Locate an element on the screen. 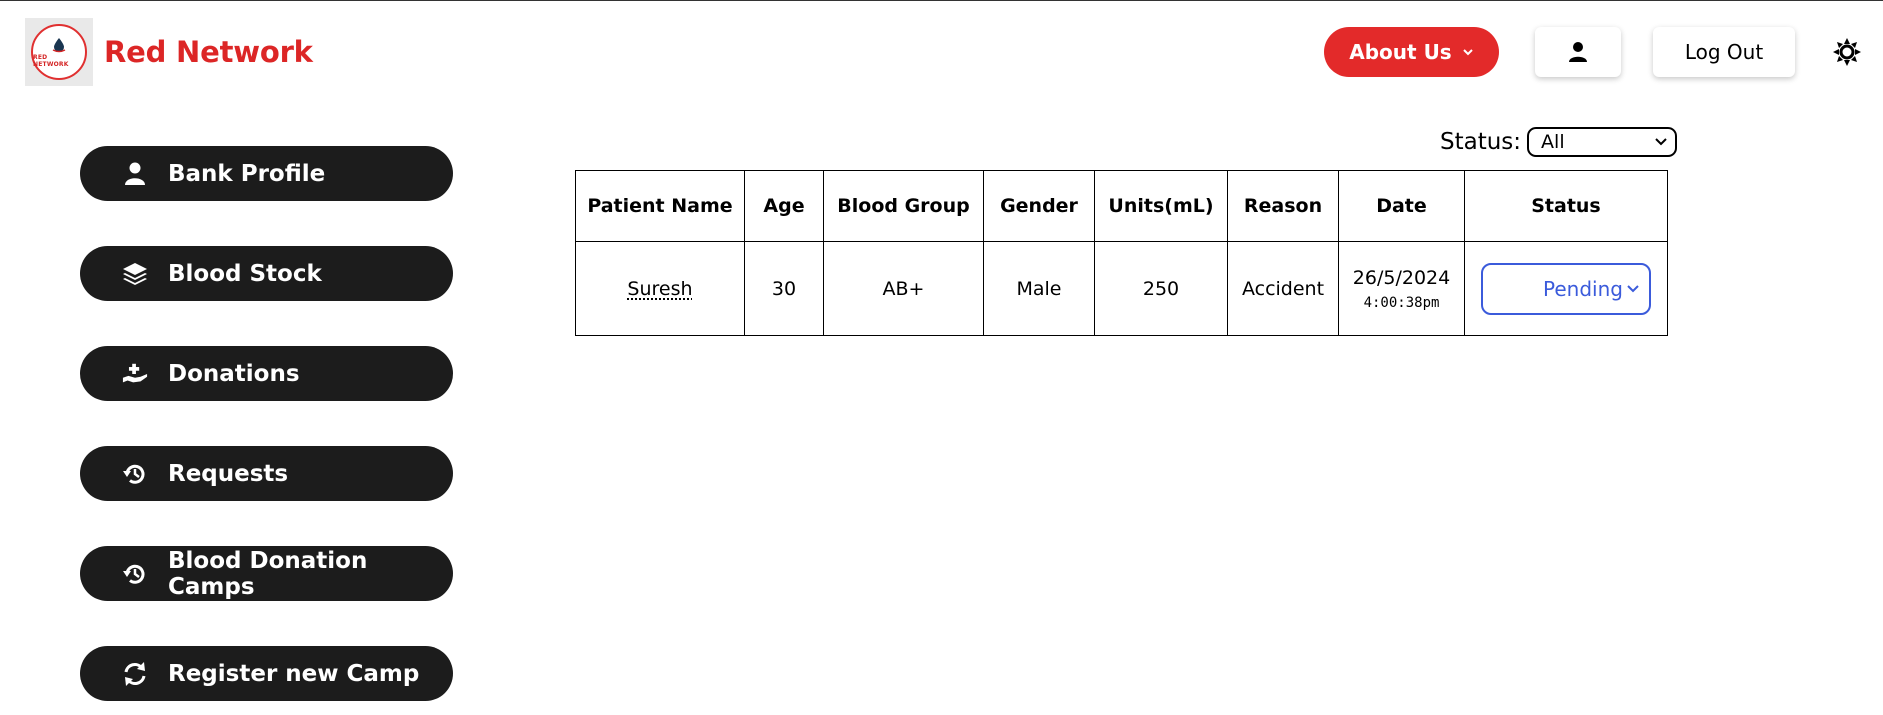 This screenshot has height=715, width=1883. sidebar-item-blood-stock: Blood Stock is located at coordinates (266, 273).